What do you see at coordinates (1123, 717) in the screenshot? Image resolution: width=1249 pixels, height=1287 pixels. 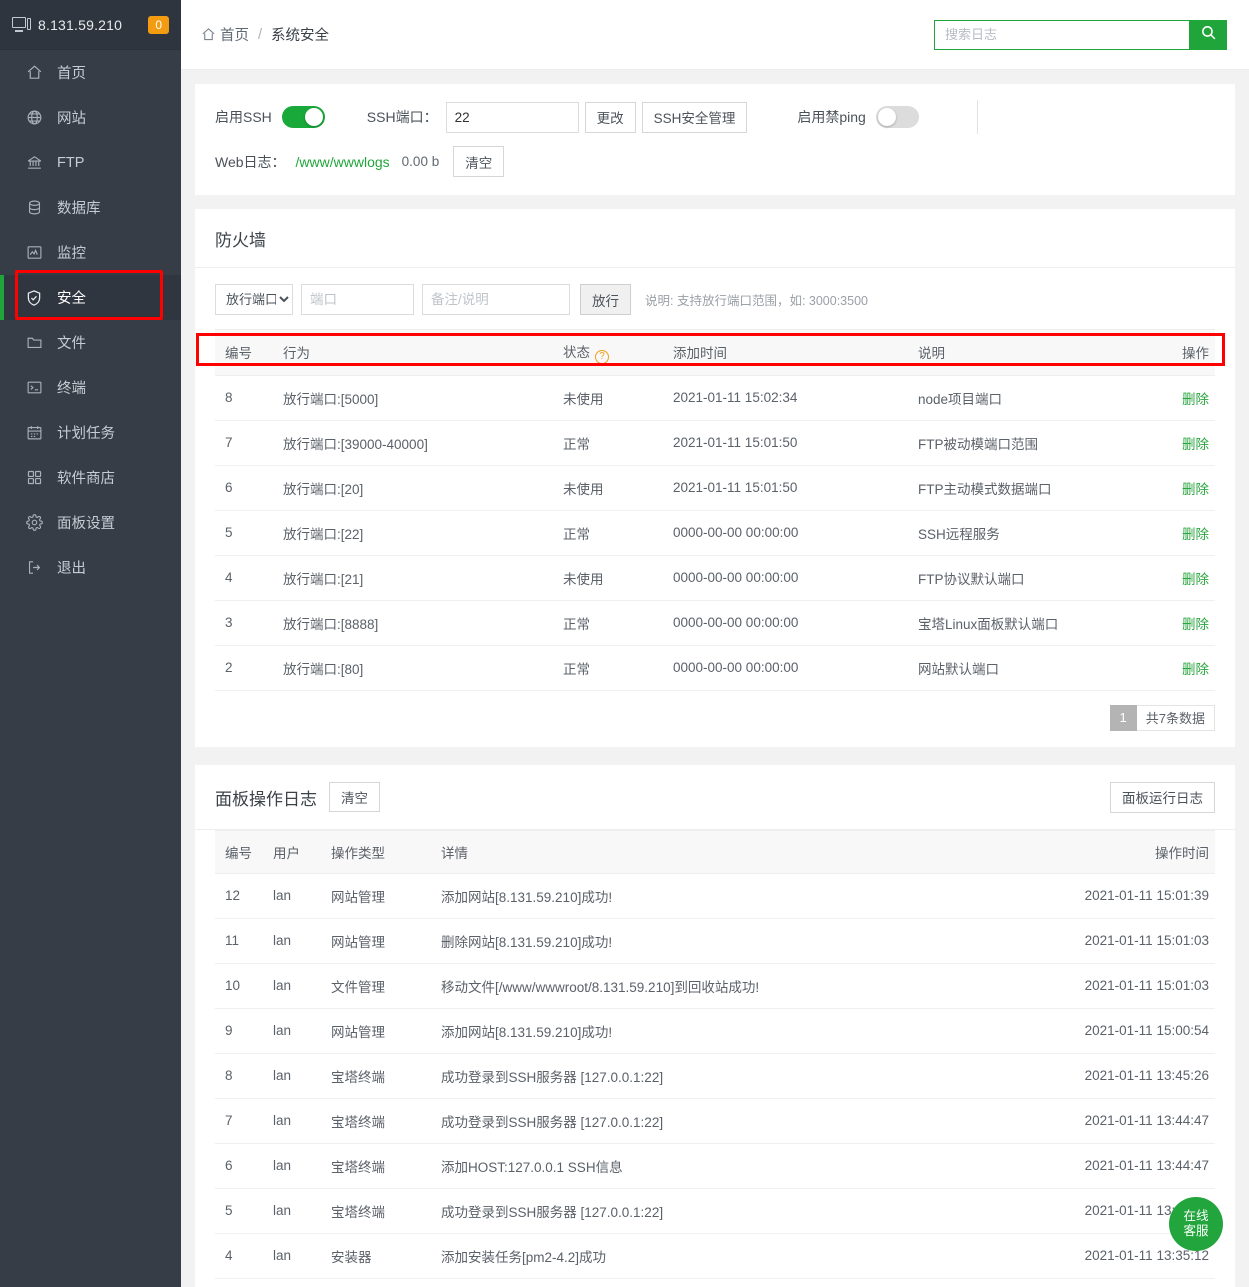 I see `page-current: 1` at bounding box center [1123, 717].